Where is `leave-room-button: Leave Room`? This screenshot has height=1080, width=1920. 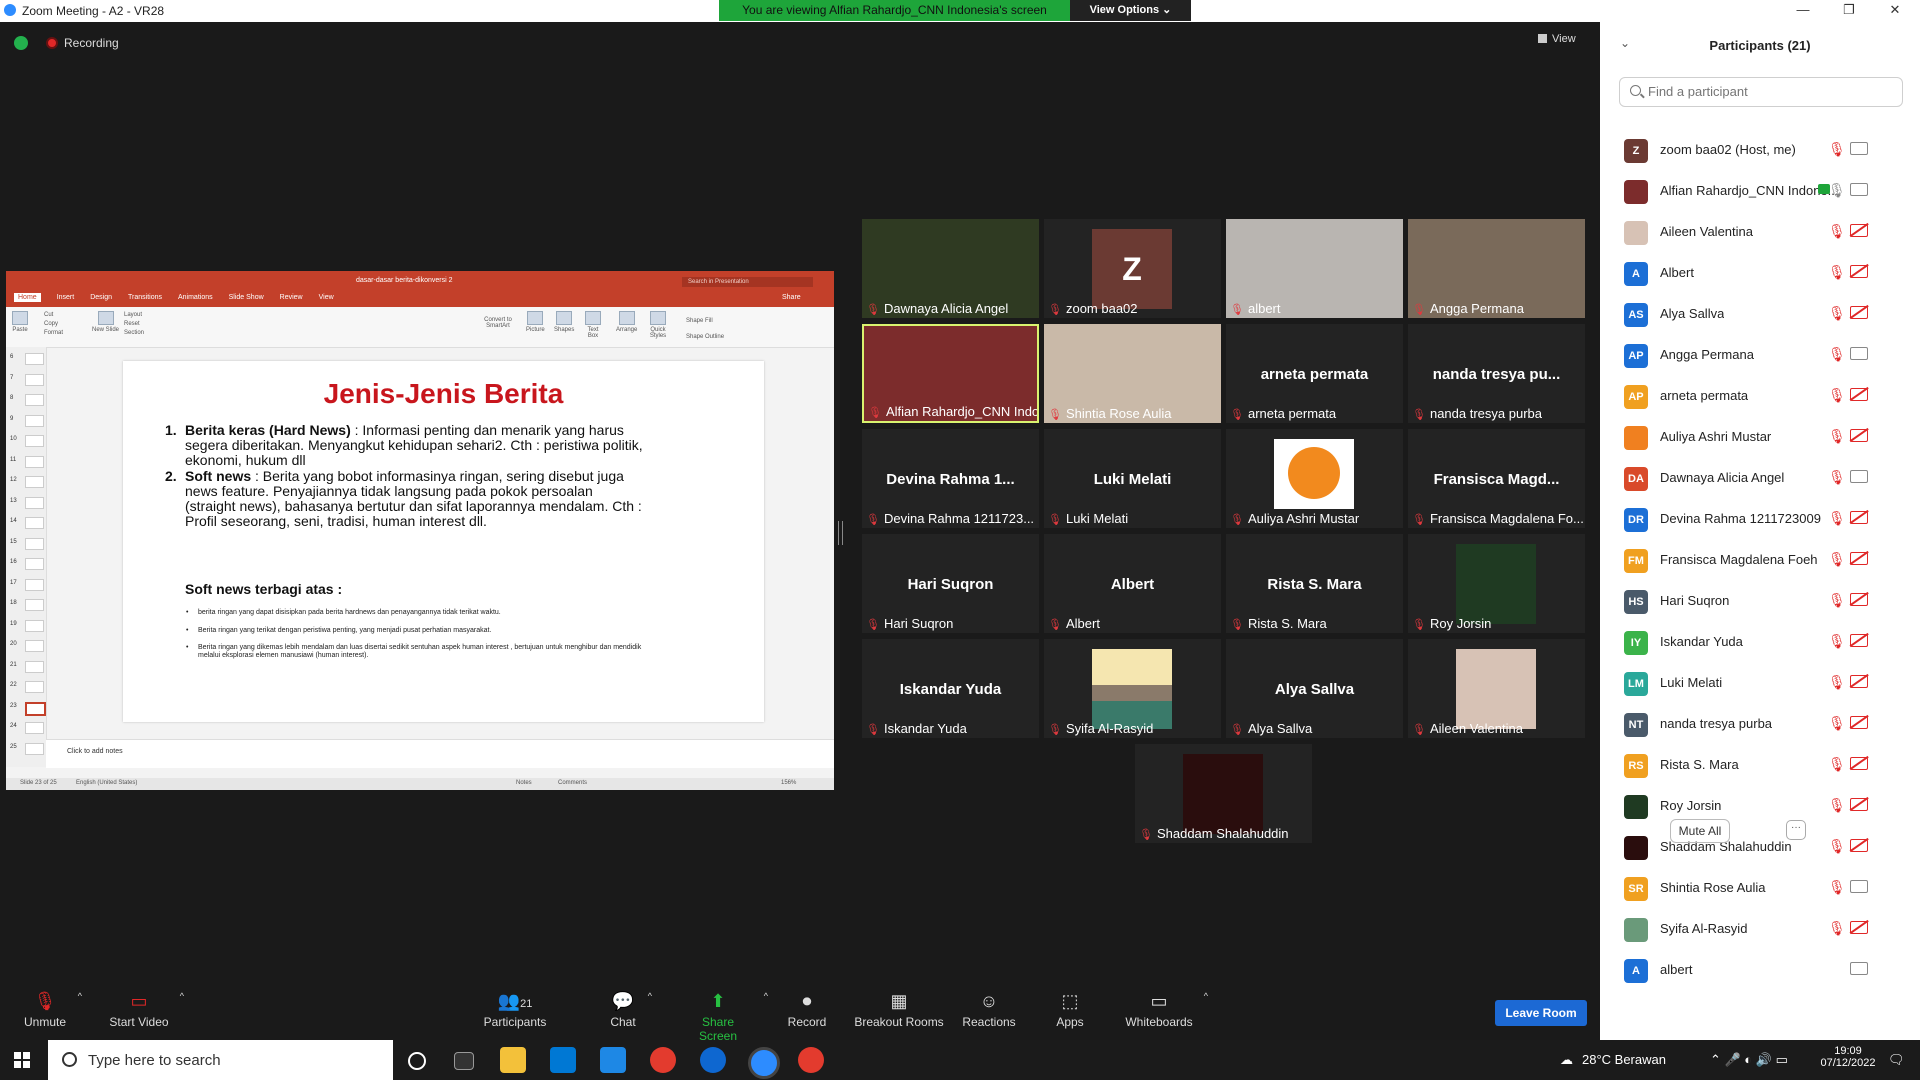 leave-room-button: Leave Room is located at coordinates (1541, 1013).